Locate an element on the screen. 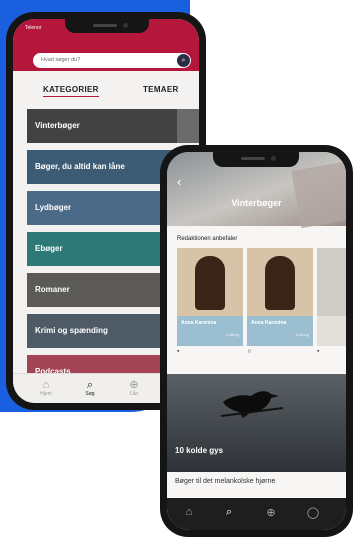 The image size is (355, 542). tab-temaer: TEMAER is located at coordinates (161, 89).